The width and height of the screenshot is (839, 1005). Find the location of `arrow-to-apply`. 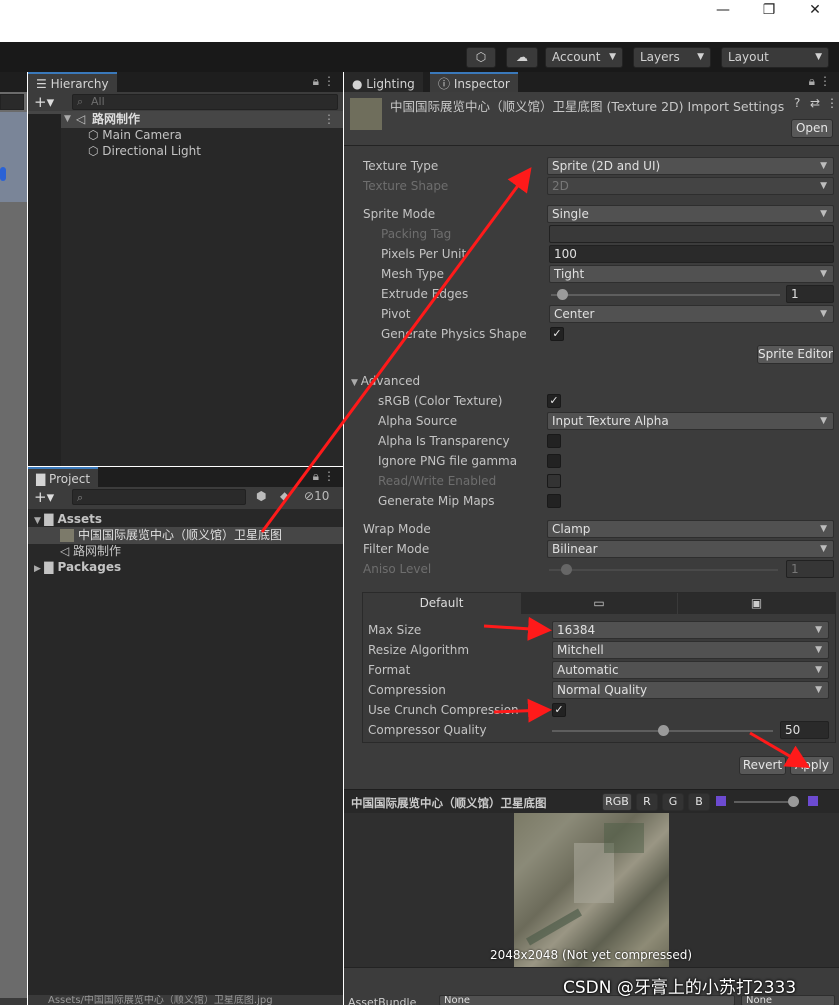

arrow-to-apply is located at coordinates (780, 750).